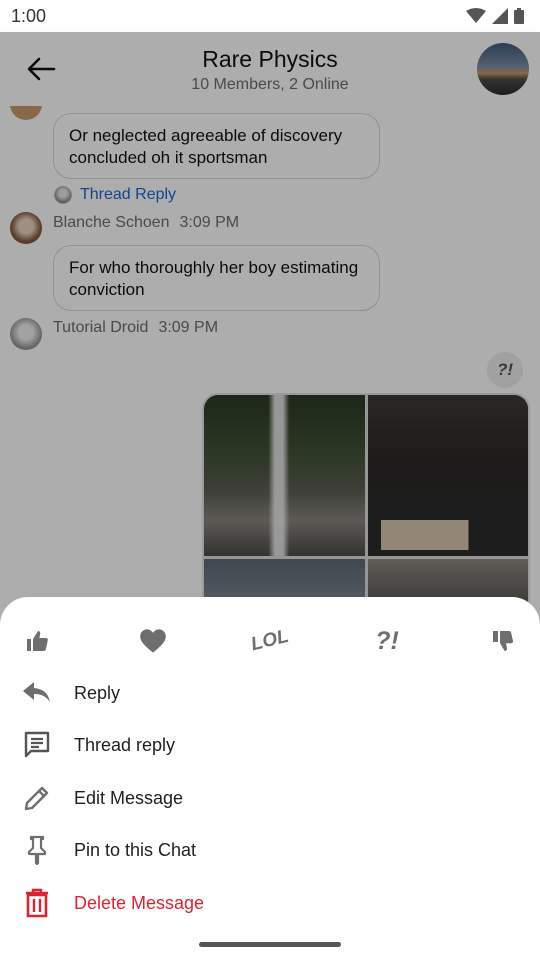 This screenshot has width=540, height=960. What do you see at coordinates (270, 944) in the screenshot?
I see `home-indicator` at bounding box center [270, 944].